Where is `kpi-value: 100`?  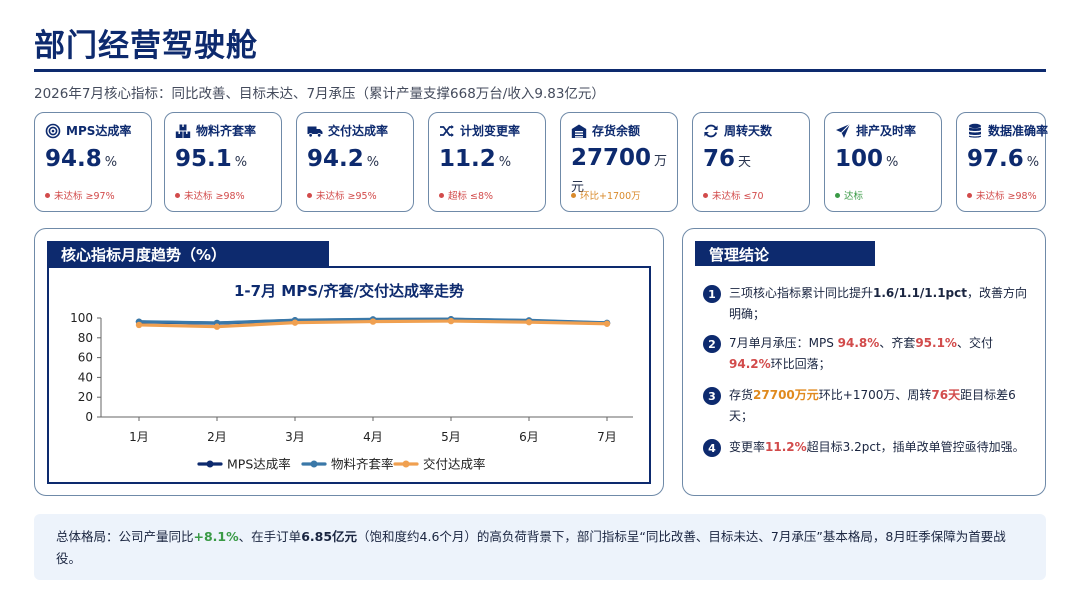 kpi-value: 100 is located at coordinates (859, 159).